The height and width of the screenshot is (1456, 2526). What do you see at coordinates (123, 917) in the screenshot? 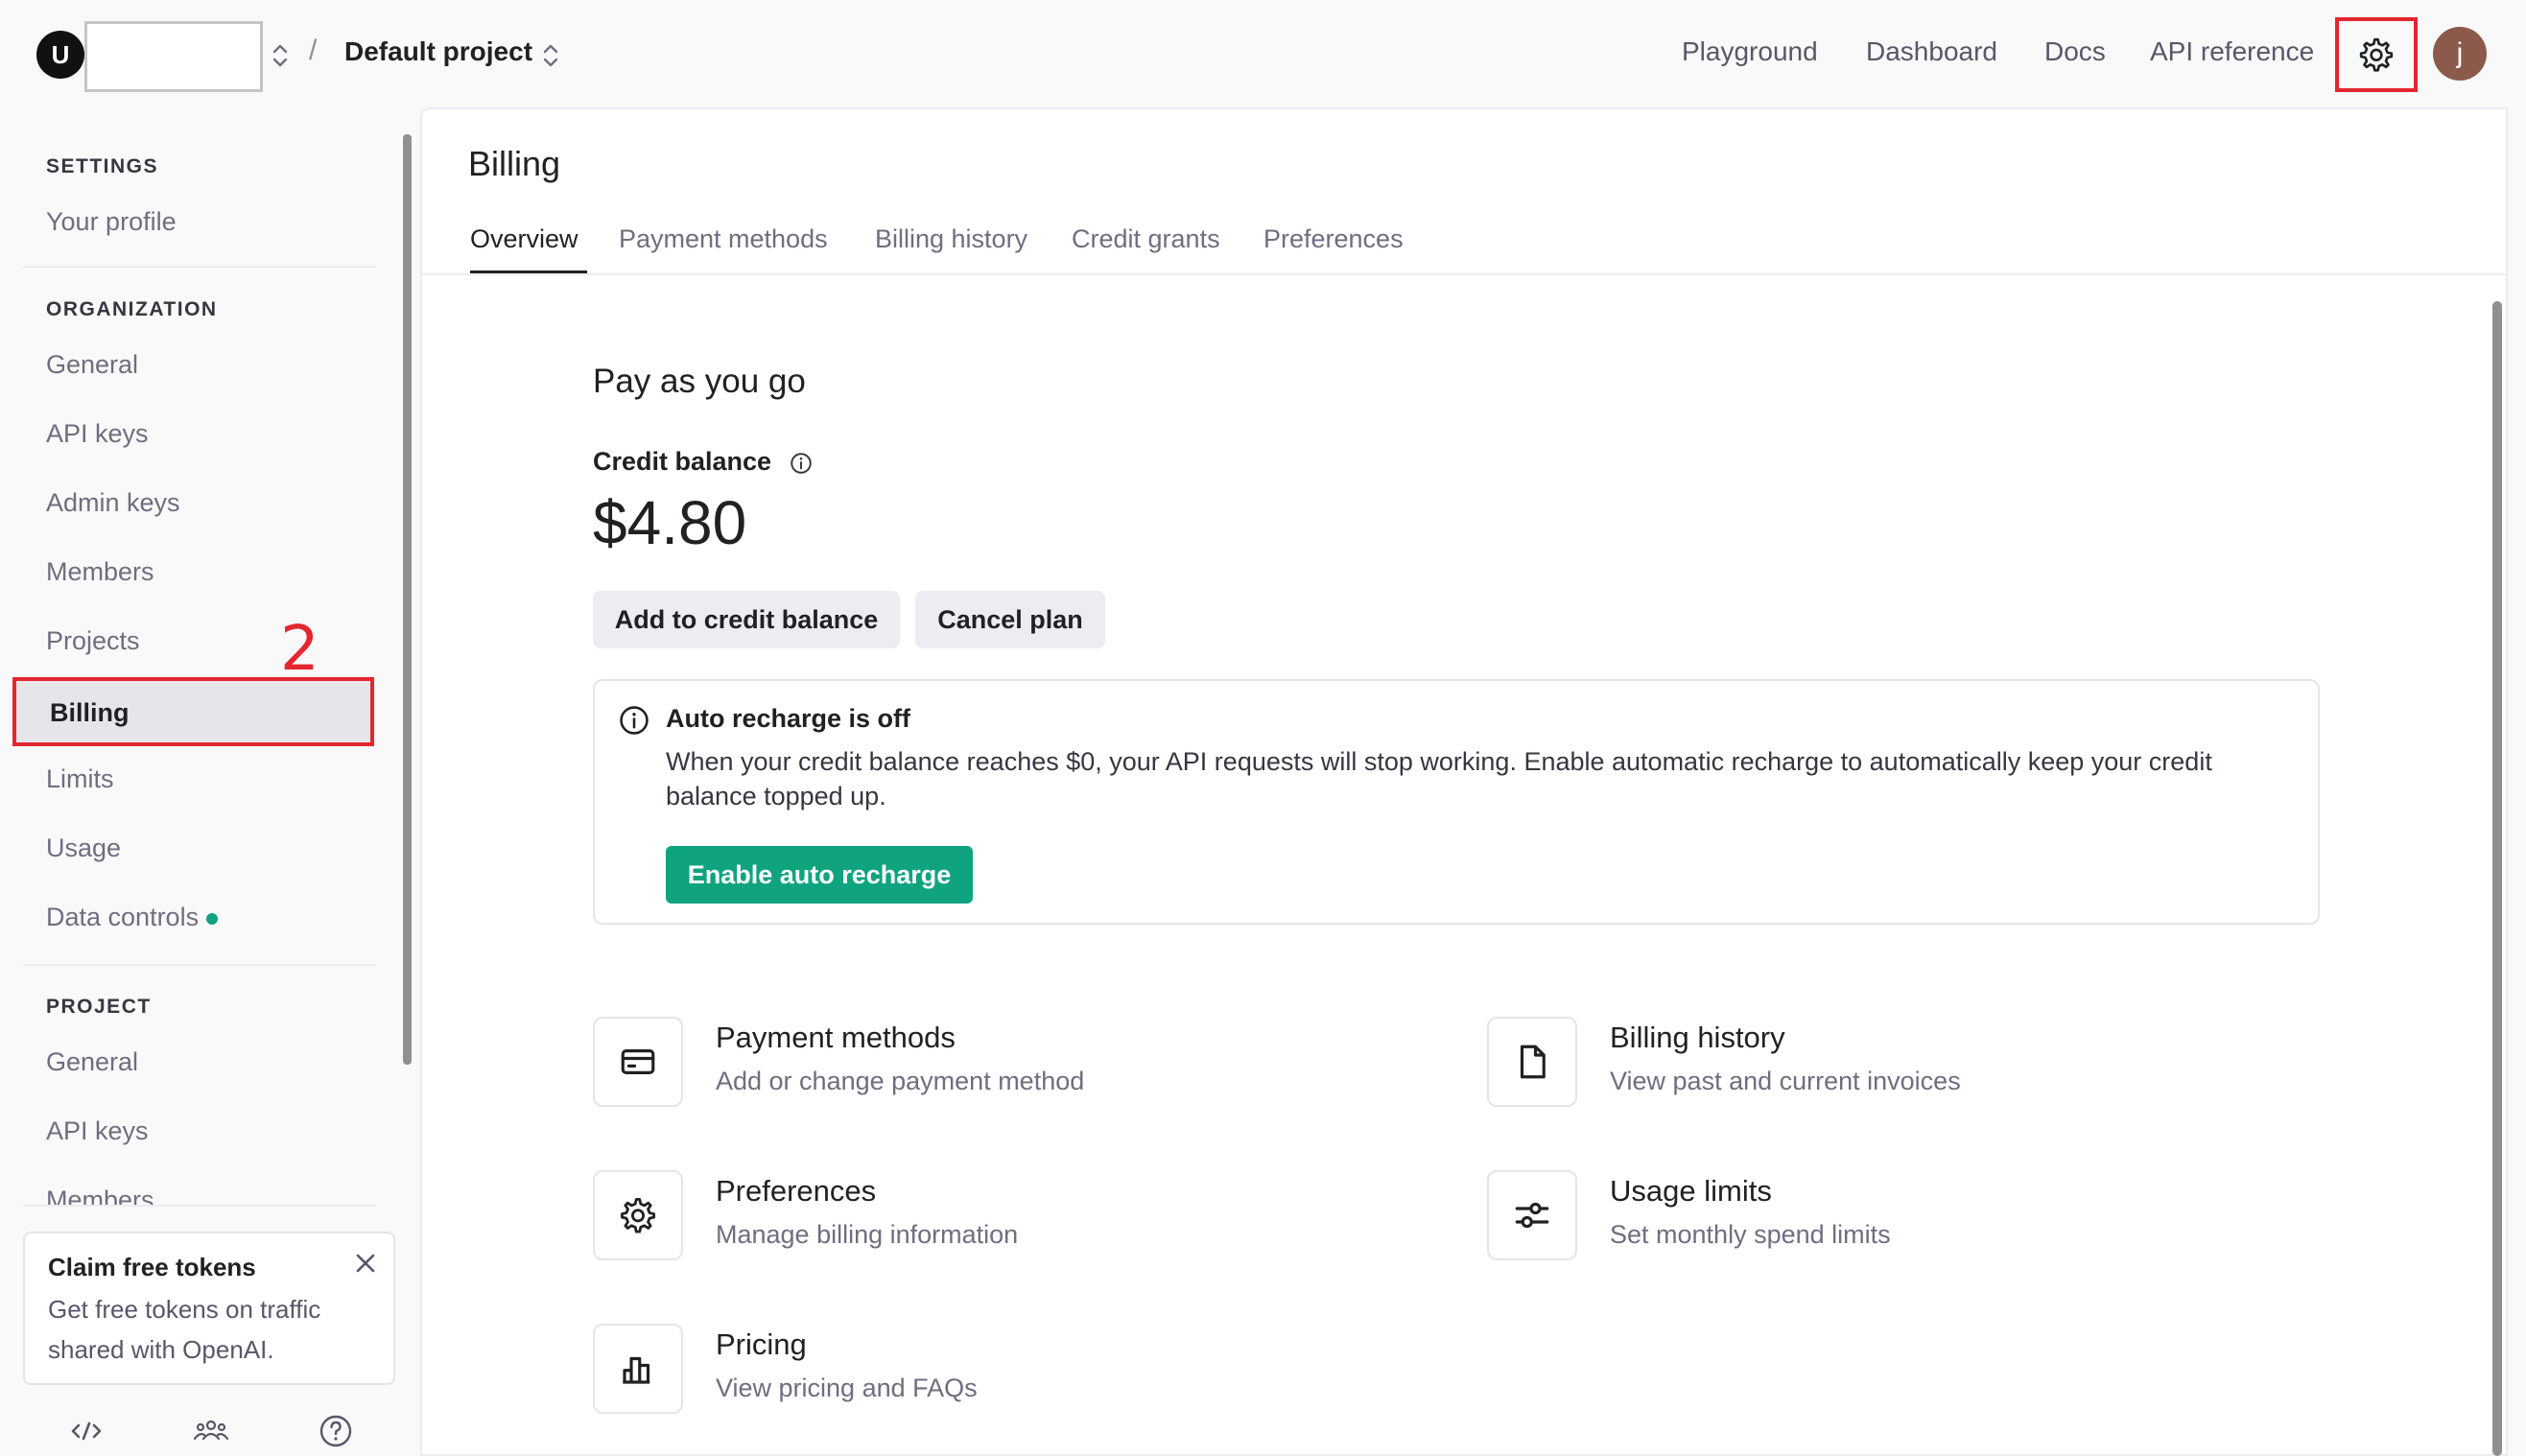
I see `sidebar-item-label: Data controls` at bounding box center [123, 917].